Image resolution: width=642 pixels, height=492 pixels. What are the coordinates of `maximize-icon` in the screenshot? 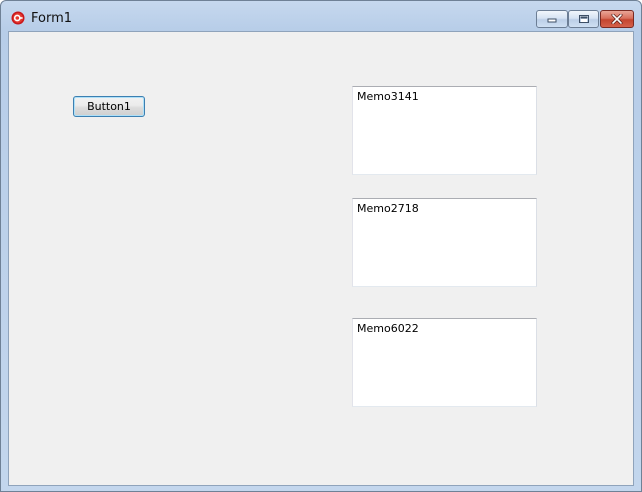 It's located at (583, 19).